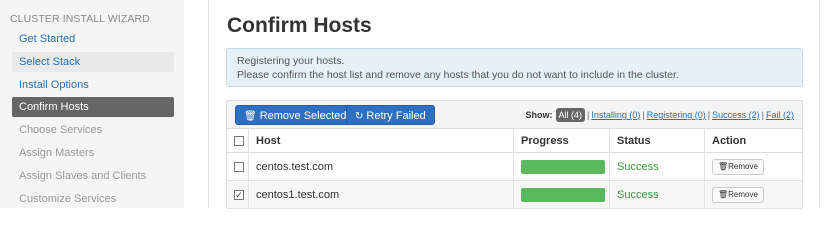 The height and width of the screenshot is (242, 826). I want to click on row-select-cell, so click(239, 166).